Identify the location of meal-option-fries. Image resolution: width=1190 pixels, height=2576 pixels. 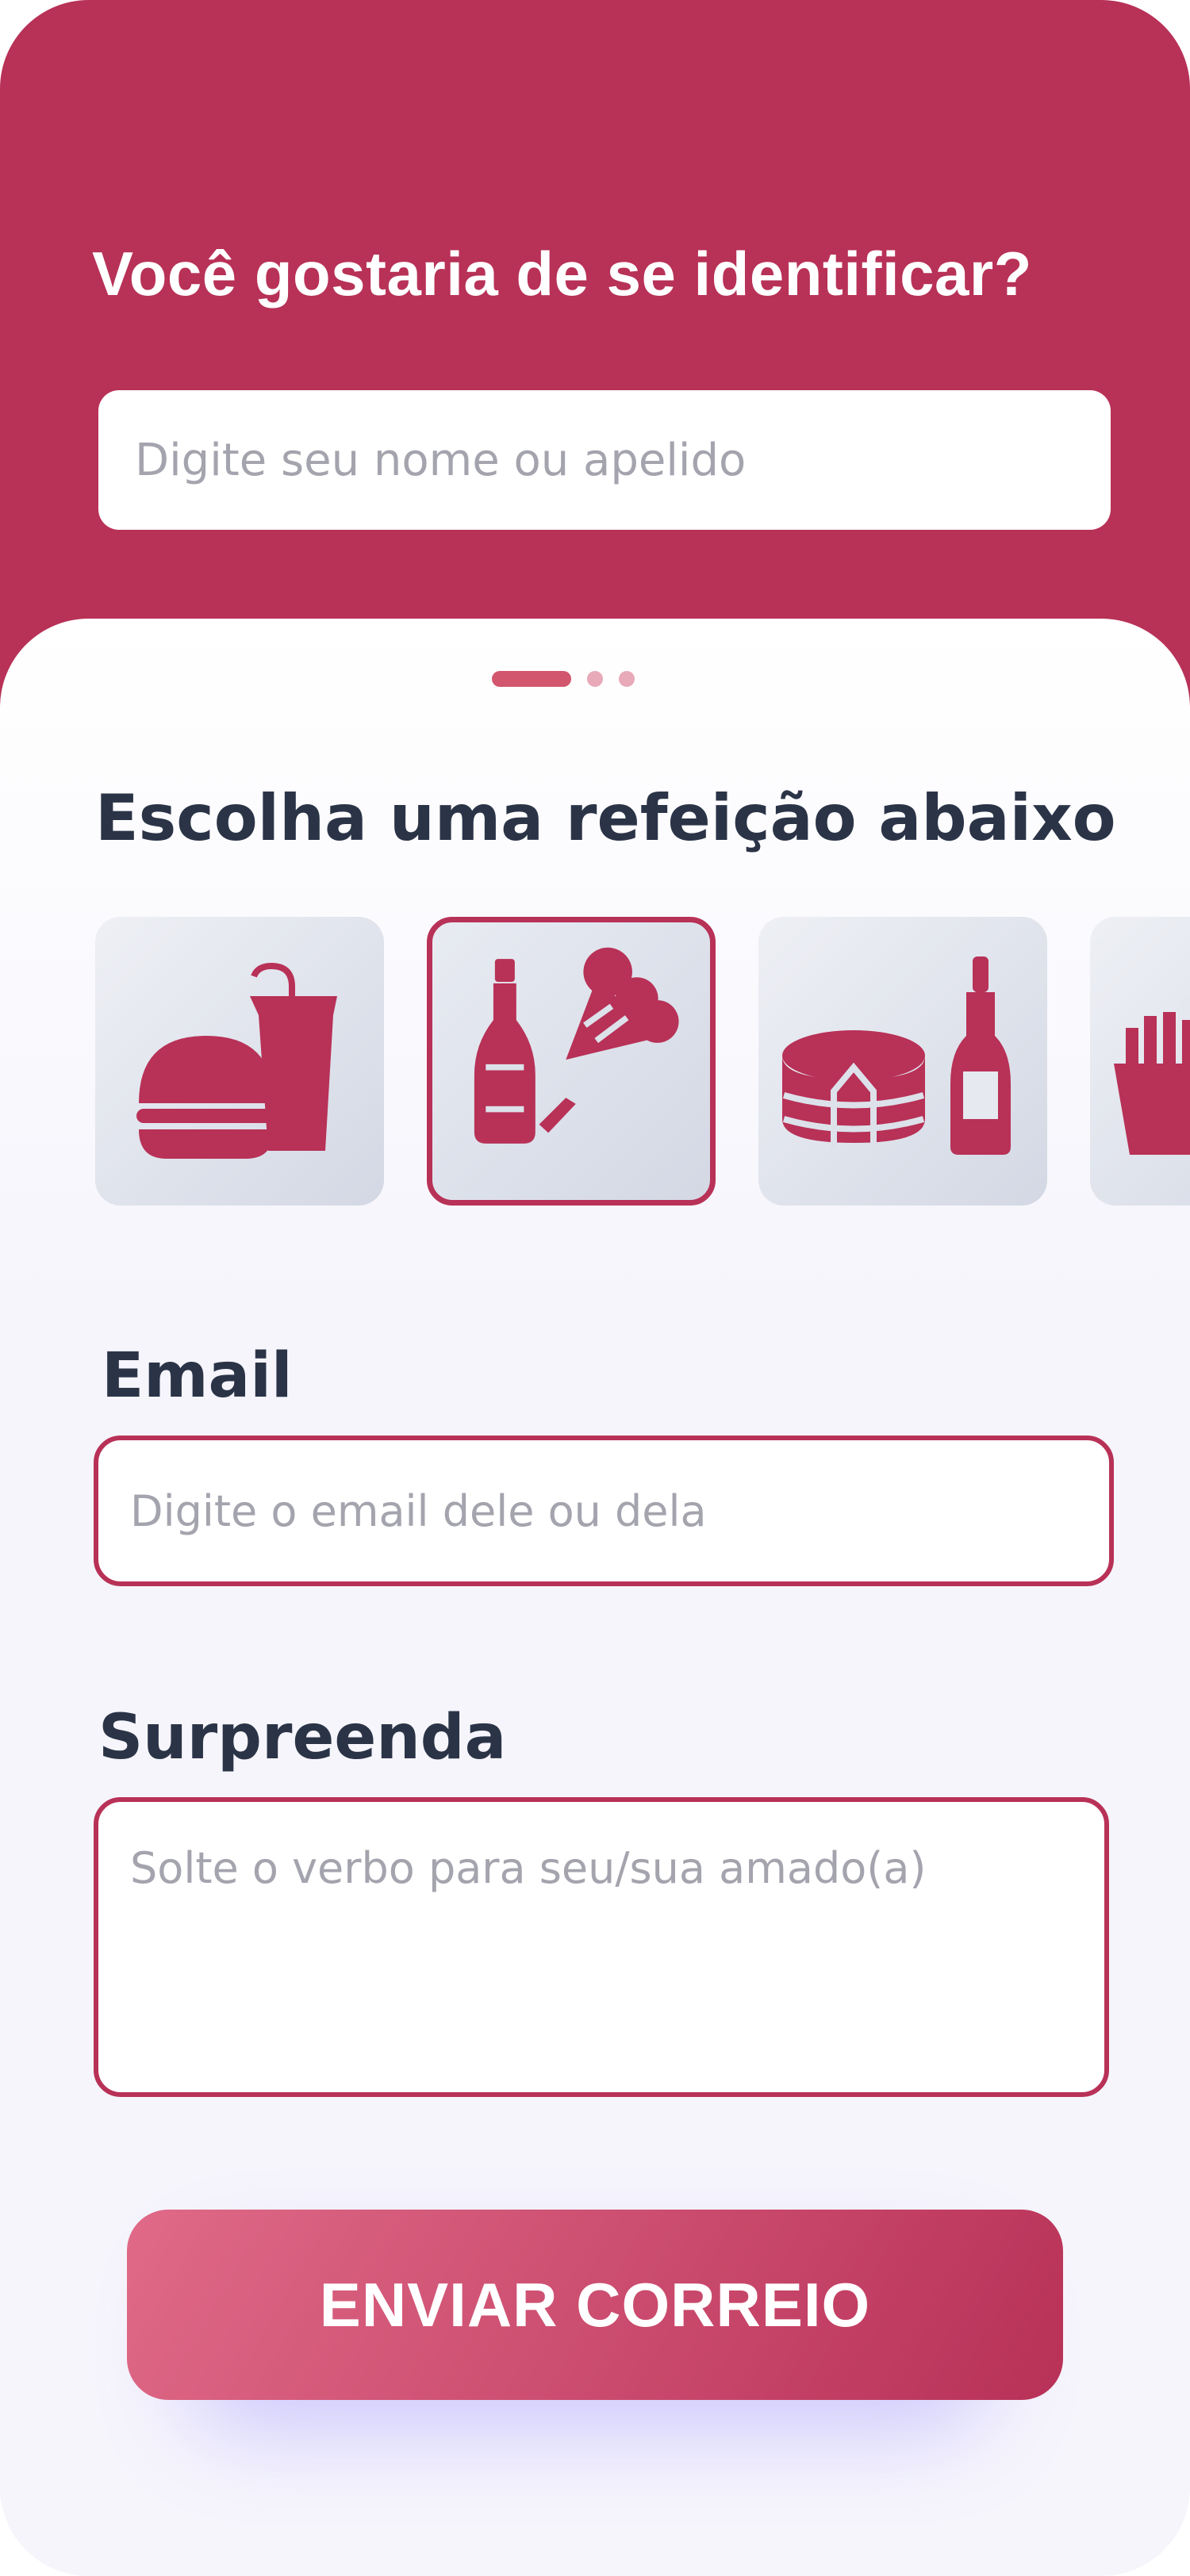
(1140, 1062).